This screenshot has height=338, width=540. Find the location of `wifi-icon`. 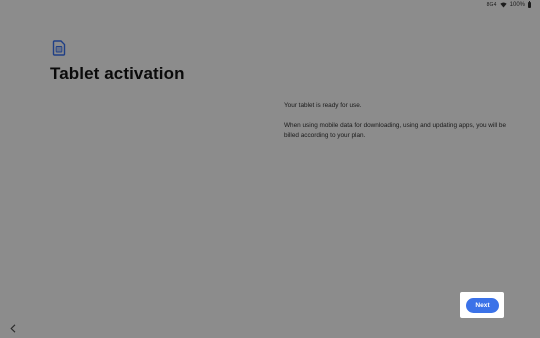

wifi-icon is located at coordinates (503, 5).